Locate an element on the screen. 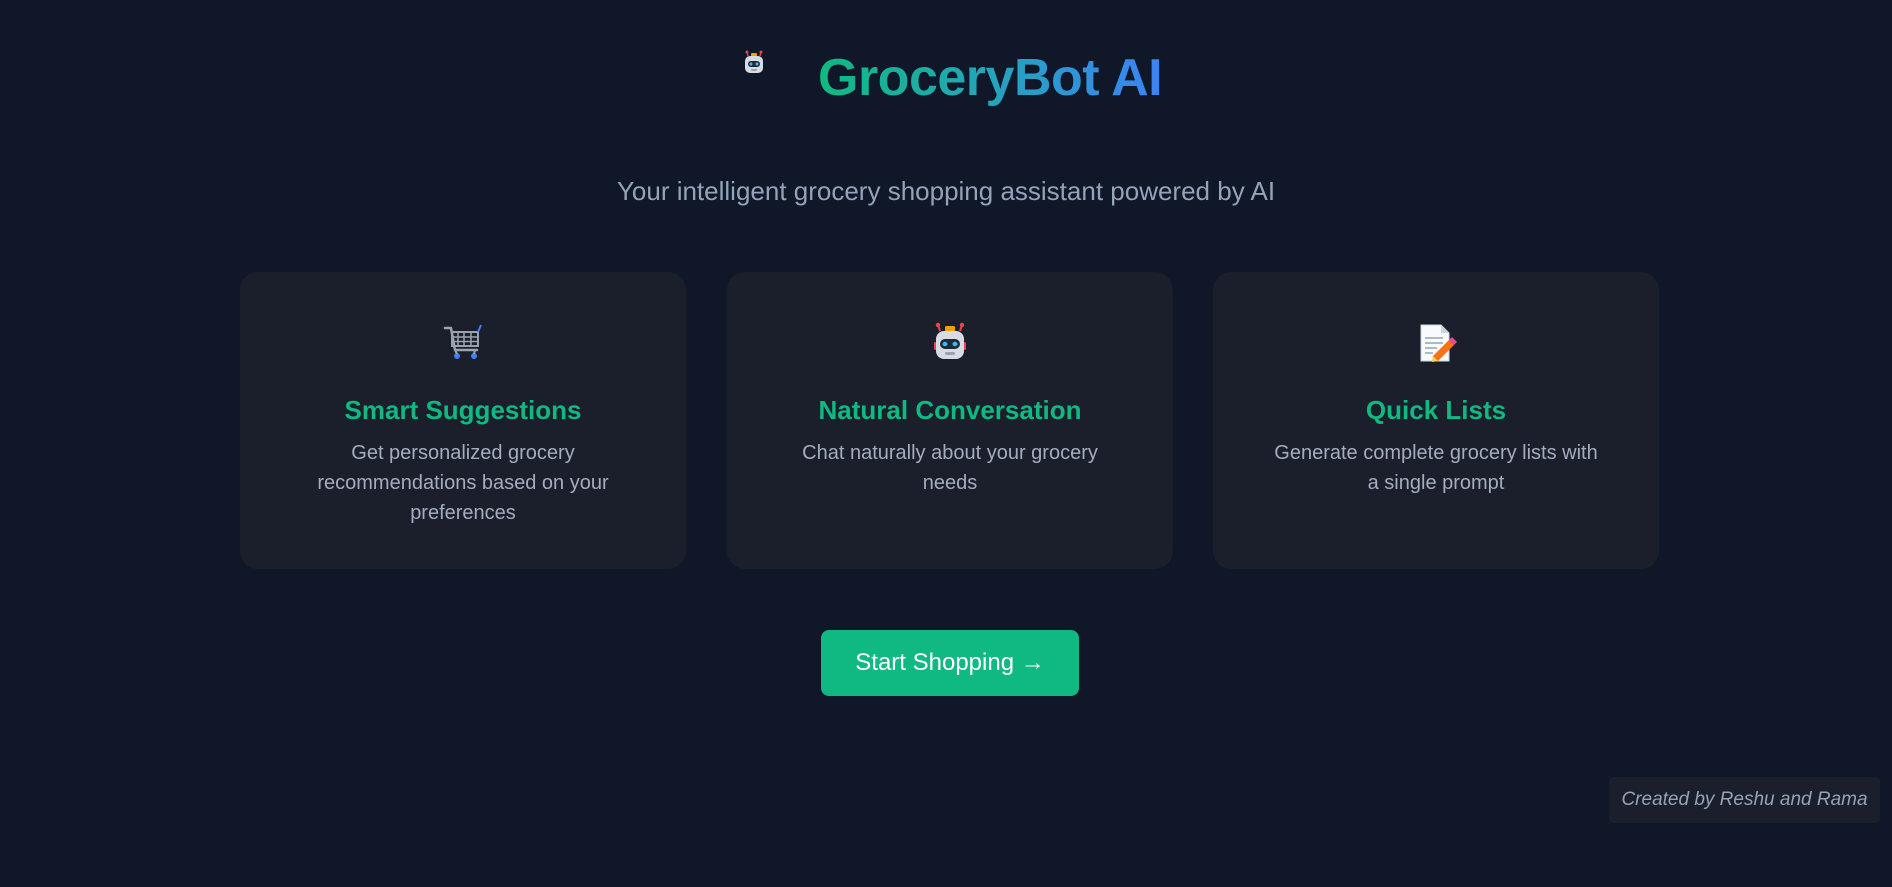 The width and height of the screenshot is (1892, 887). shopping-cart-icon is located at coordinates (462, 341).